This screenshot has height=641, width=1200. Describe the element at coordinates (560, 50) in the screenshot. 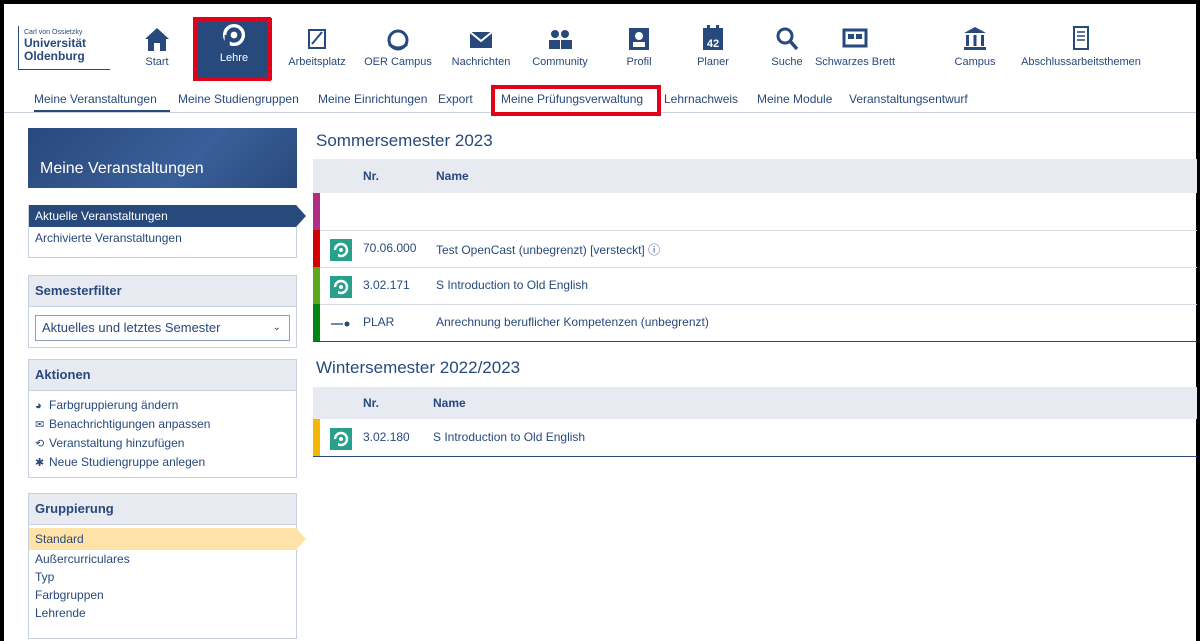

I see `nav-community: Community` at that location.